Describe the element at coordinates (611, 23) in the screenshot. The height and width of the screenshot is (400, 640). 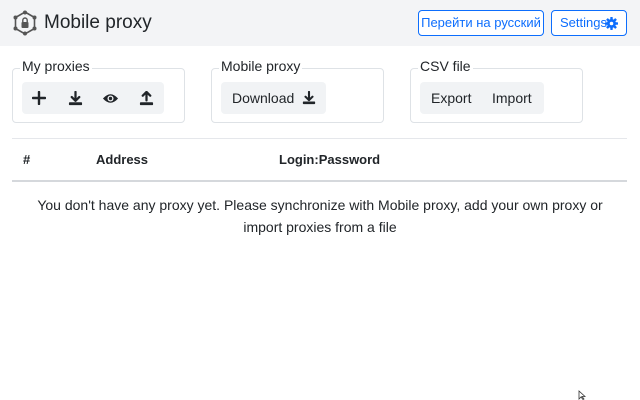
I see `gear-icon` at that location.